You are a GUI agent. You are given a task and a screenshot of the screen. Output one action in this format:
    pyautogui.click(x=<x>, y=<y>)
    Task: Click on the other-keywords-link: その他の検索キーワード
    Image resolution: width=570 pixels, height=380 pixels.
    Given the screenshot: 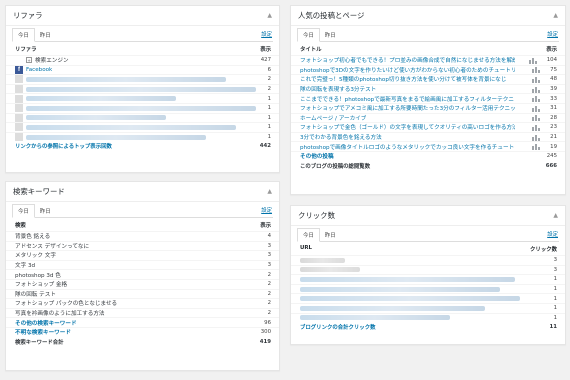 What is the action you would take?
    pyautogui.click(x=46, y=323)
    